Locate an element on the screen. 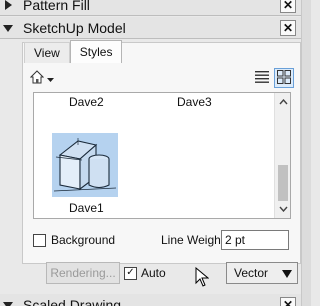 Image resolution: width=320 pixels, height=306 pixels. tray-scrollbar is located at coordinates (306, 153).